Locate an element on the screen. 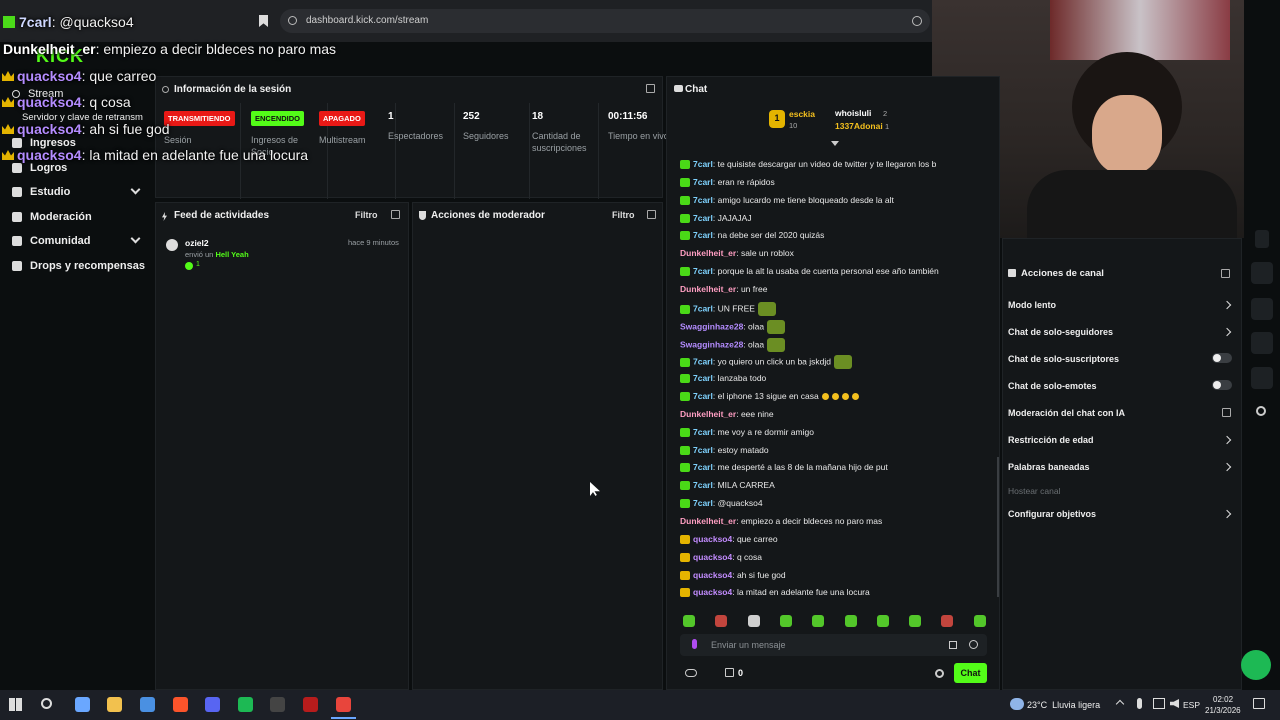 The image size is (1280, 720). volume-icon is located at coordinates (1174, 703).